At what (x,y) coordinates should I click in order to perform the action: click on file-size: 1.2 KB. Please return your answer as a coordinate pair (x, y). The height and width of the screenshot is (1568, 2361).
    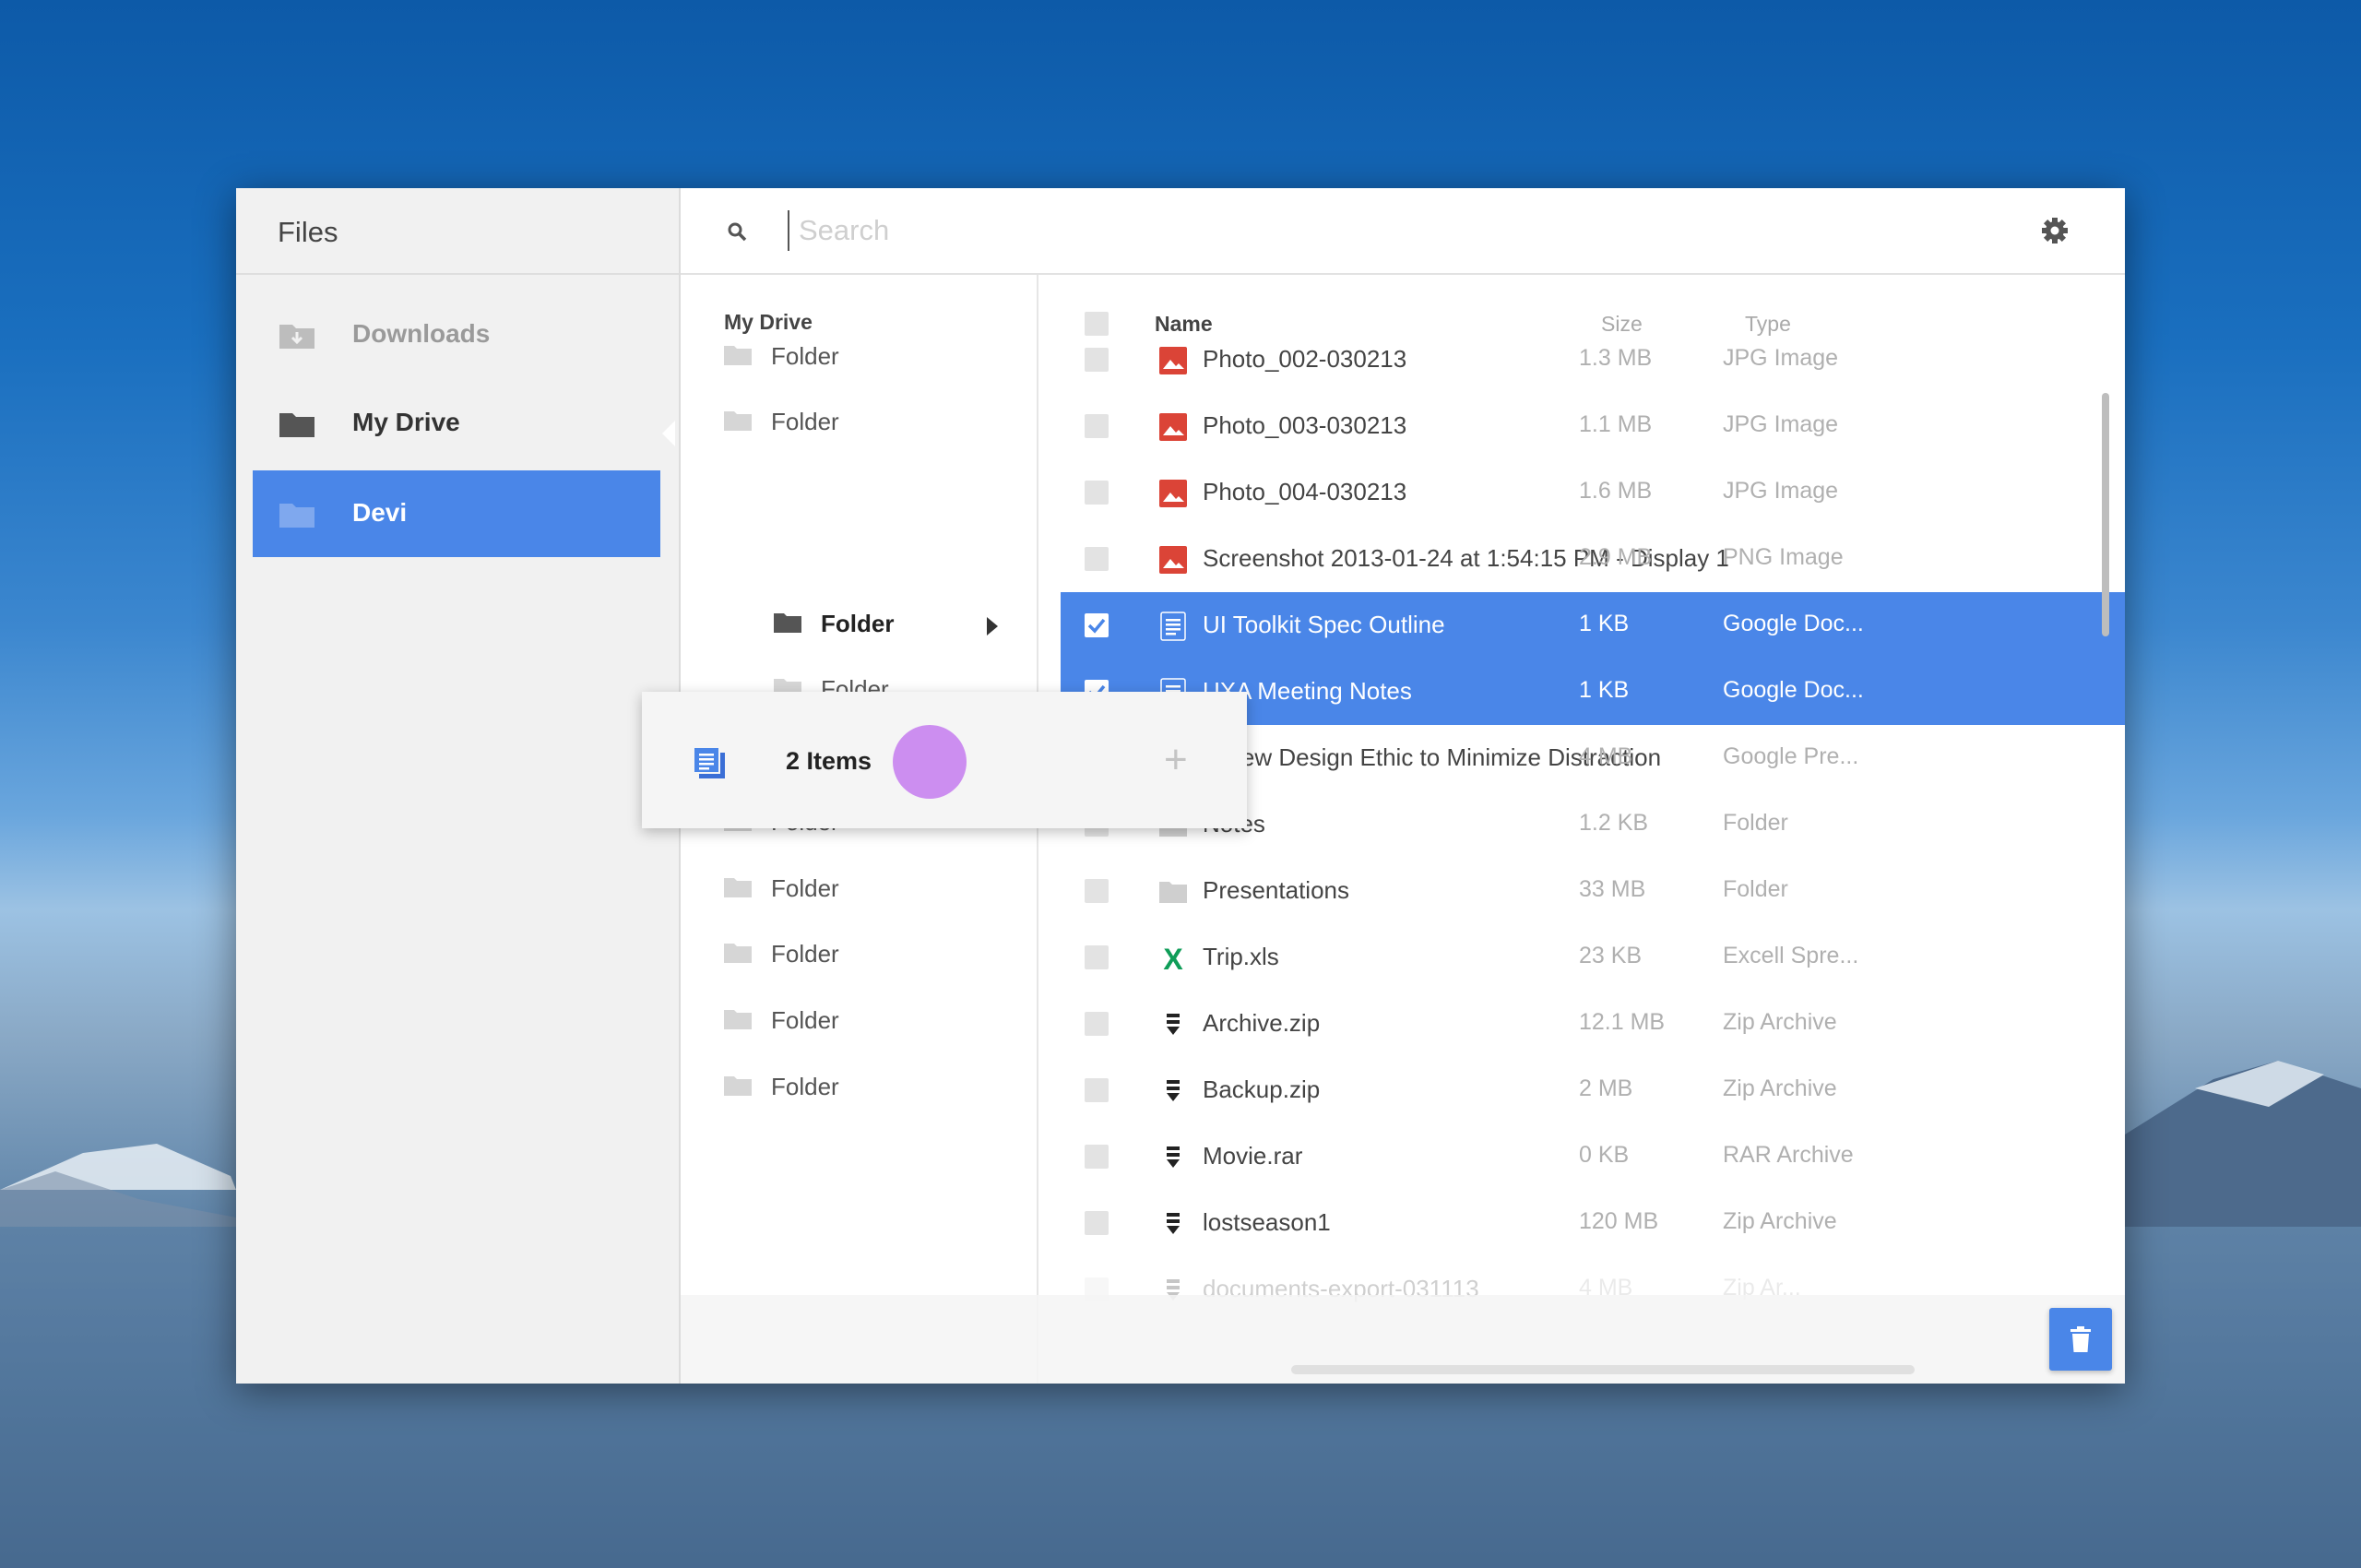
    Looking at the image, I should click on (1614, 823).